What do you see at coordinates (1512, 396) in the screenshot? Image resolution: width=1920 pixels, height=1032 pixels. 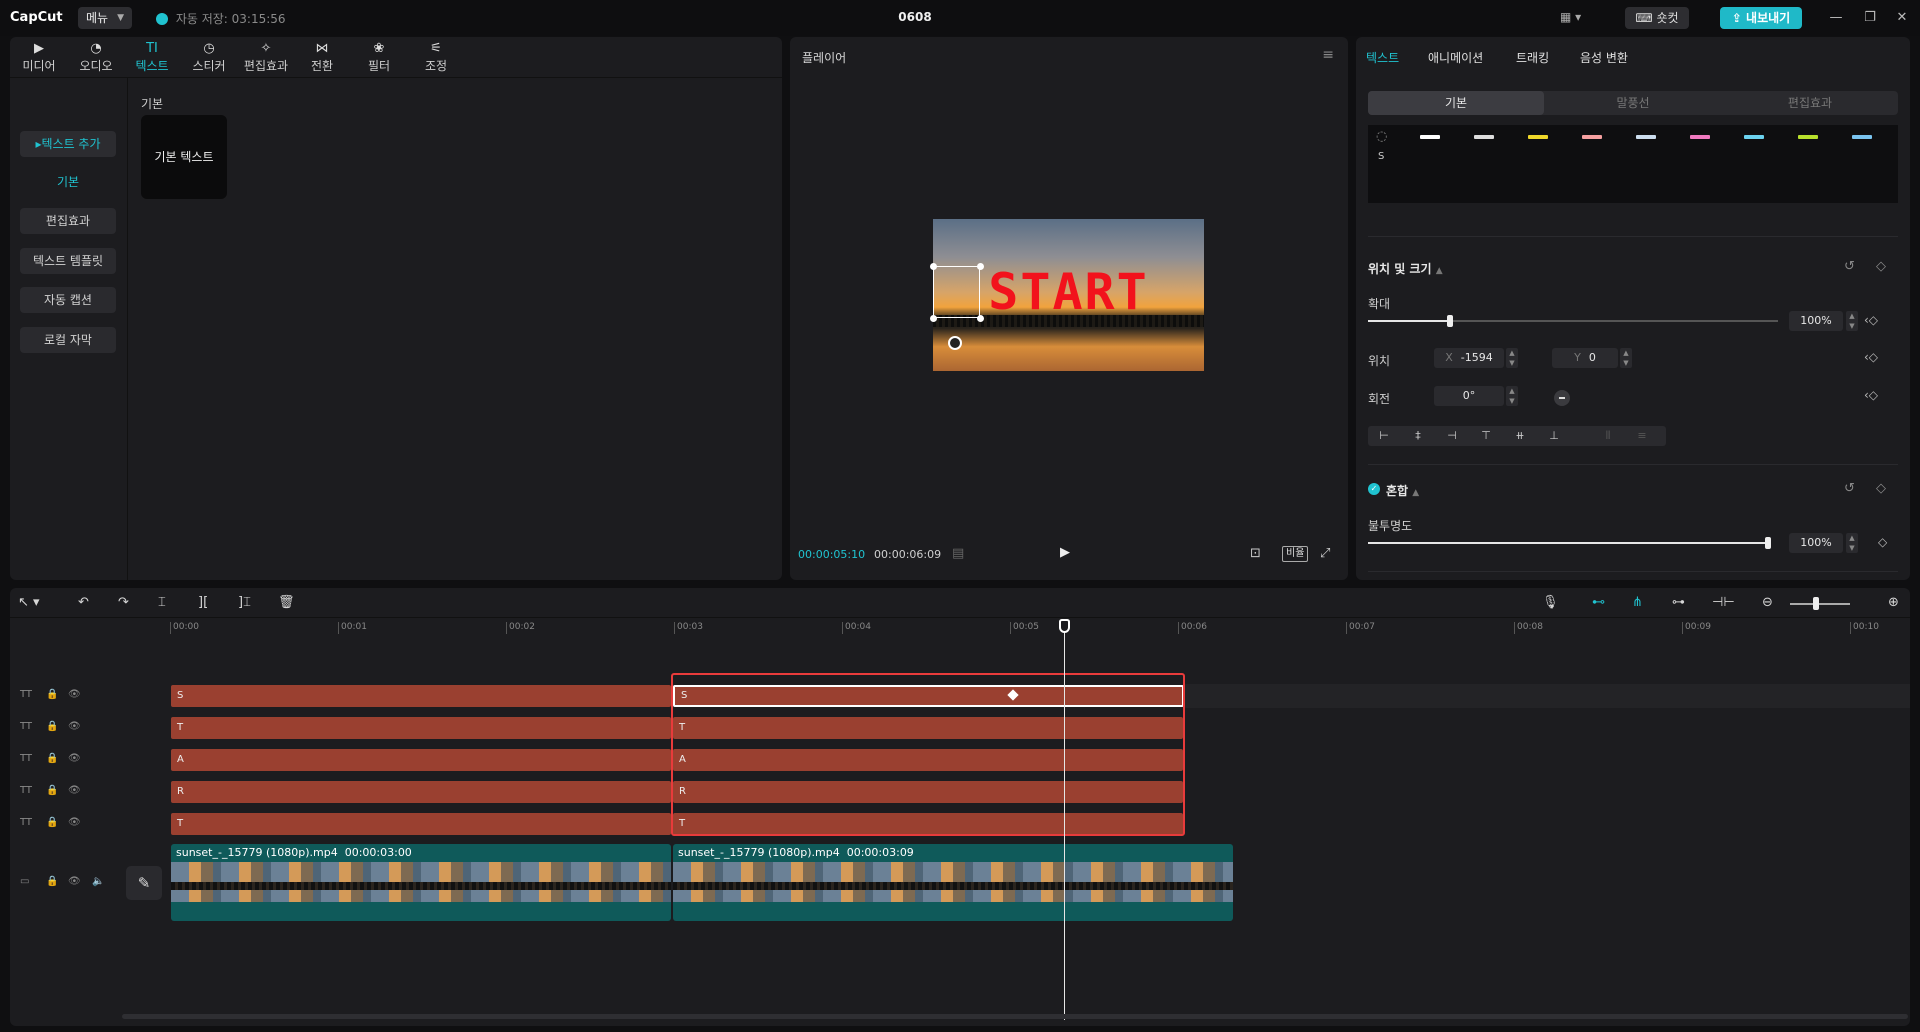 I see `rotation-stepper: ▲ ▼` at bounding box center [1512, 396].